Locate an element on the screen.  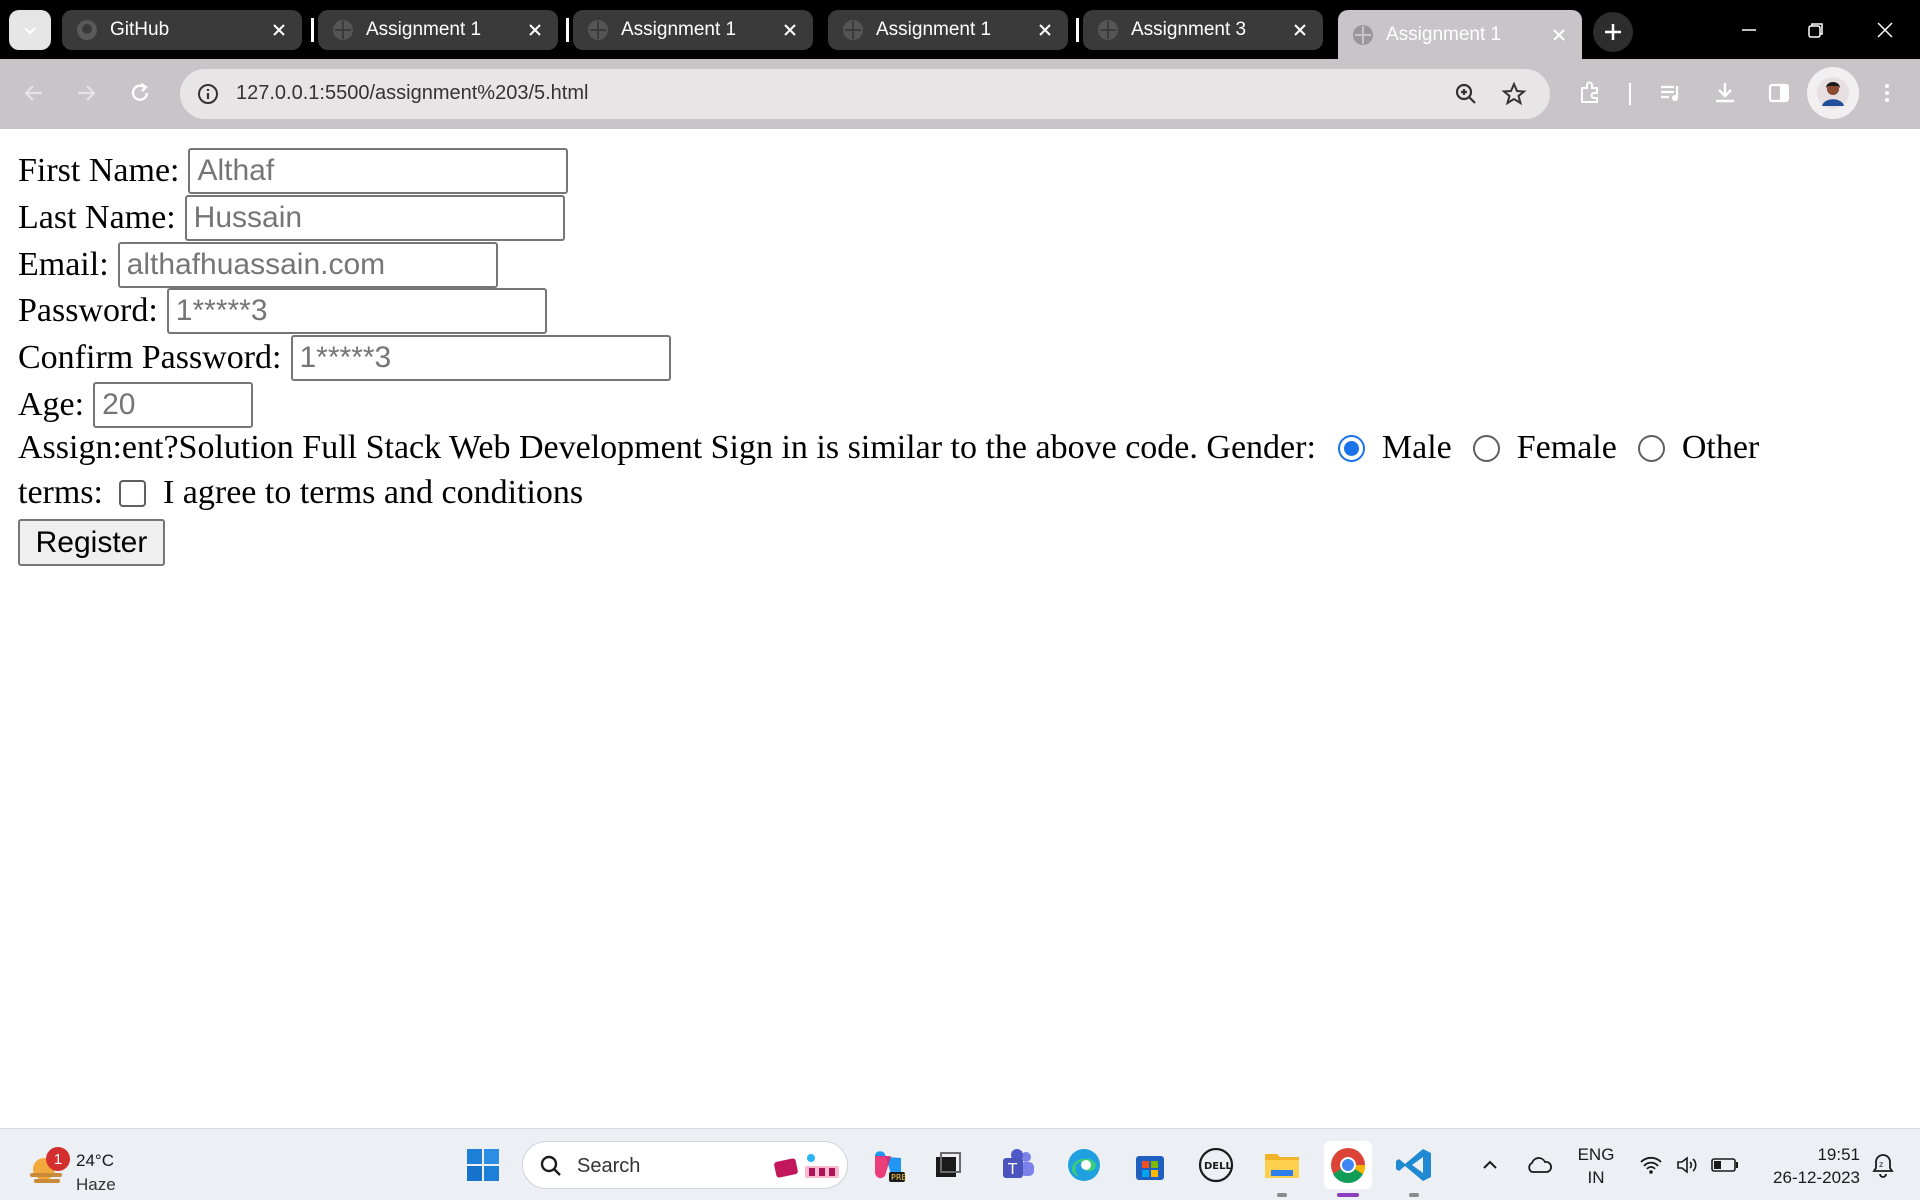
downloads-button is located at coordinates (1725, 93).